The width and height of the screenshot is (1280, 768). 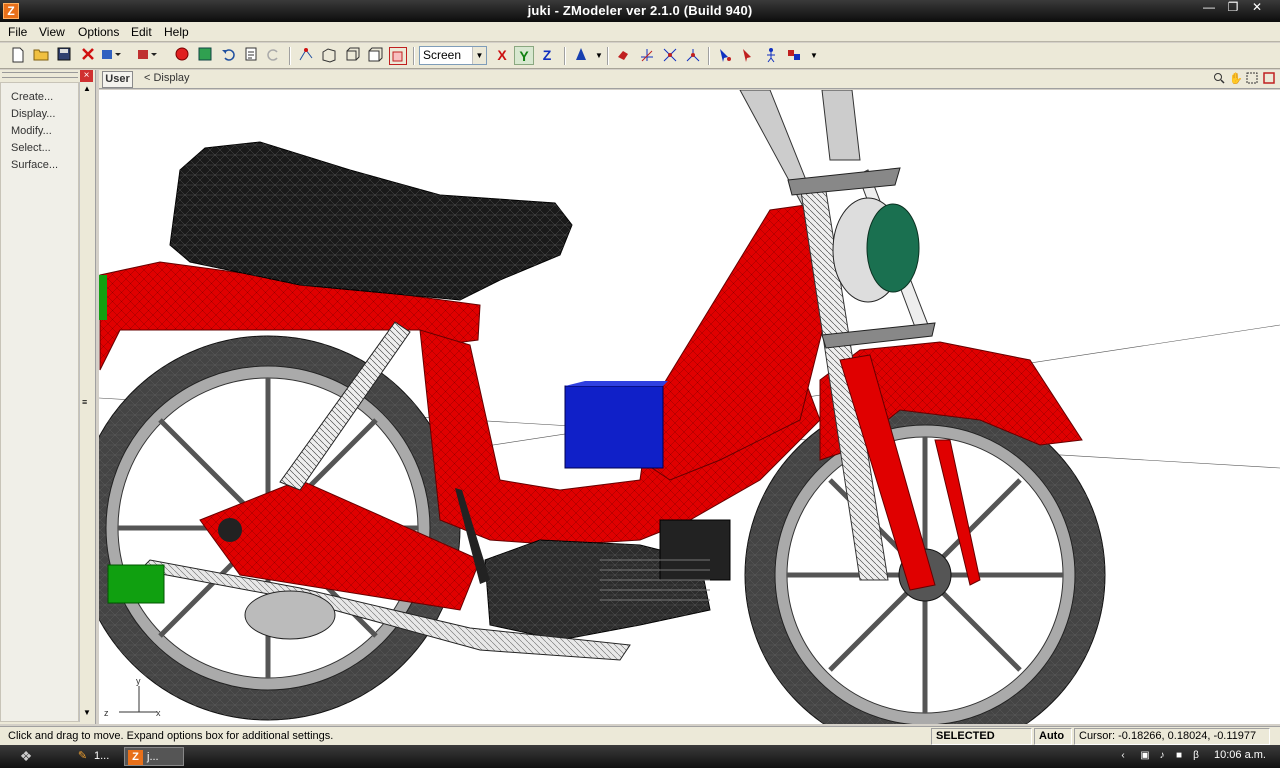 What do you see at coordinates (640, 32) in the screenshot?
I see `menu-bar: File View Options Edit Help` at bounding box center [640, 32].